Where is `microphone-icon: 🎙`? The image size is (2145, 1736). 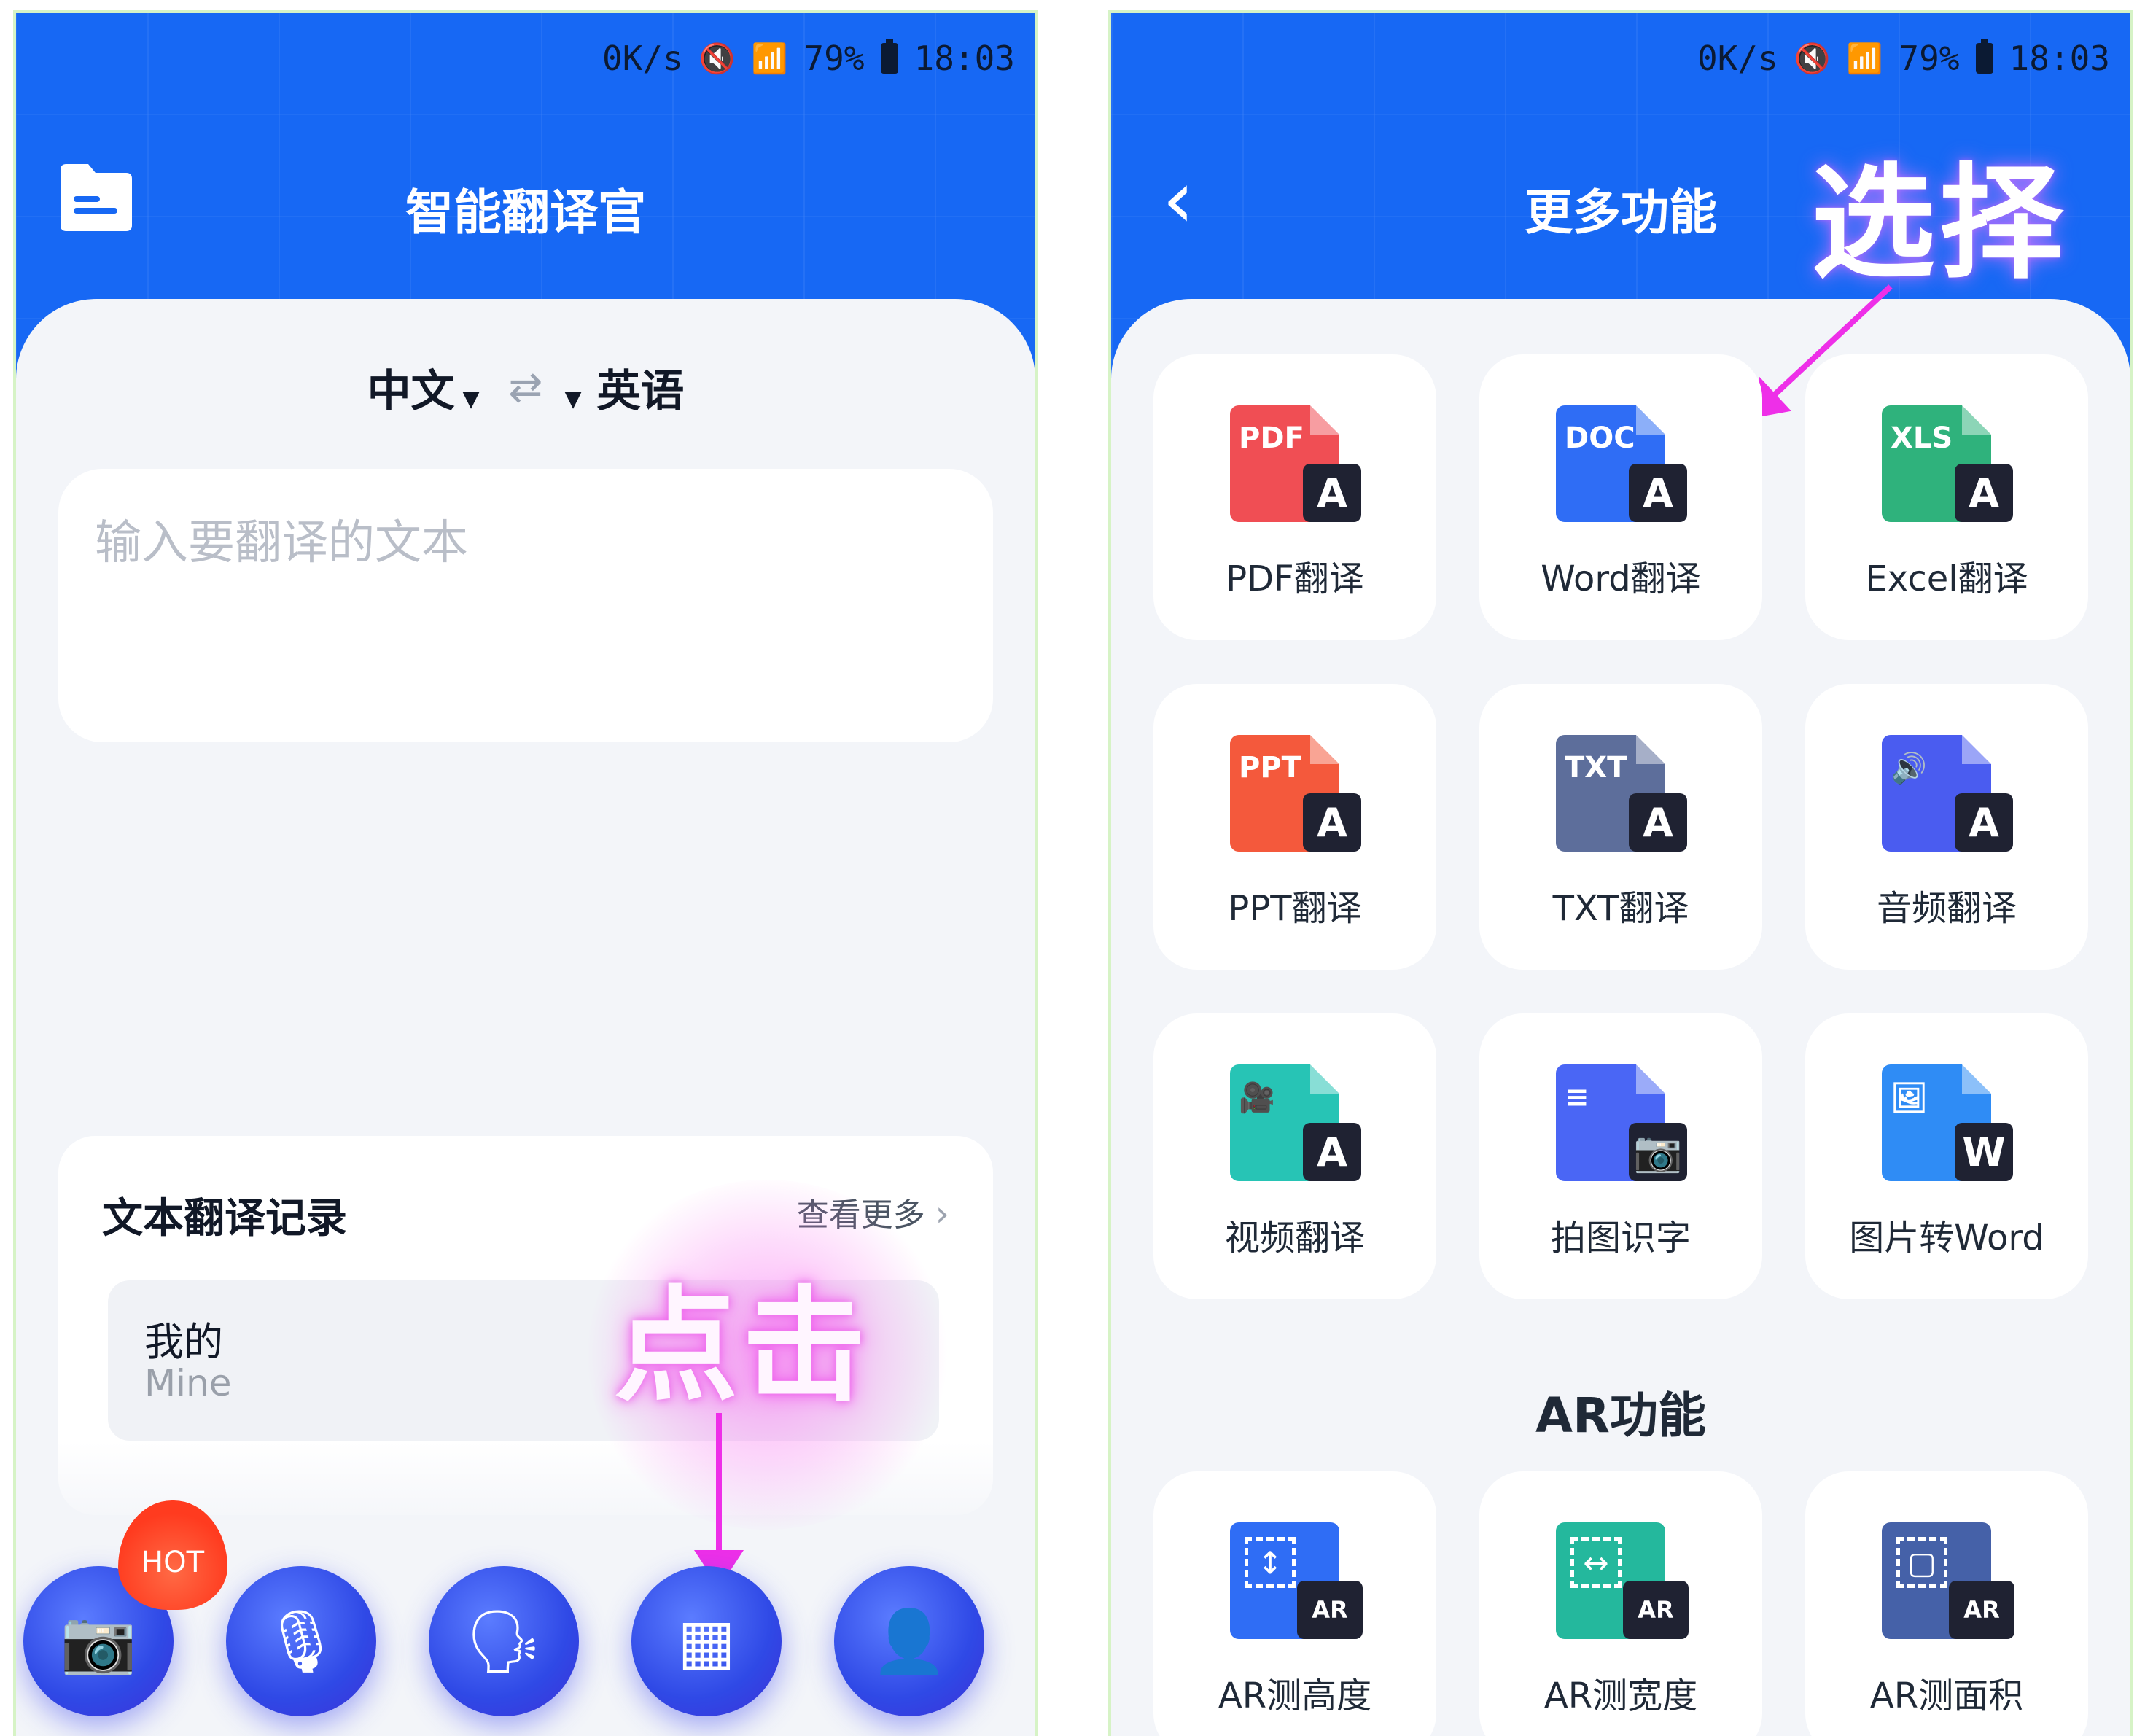 microphone-icon: 🎙 is located at coordinates (301, 1641).